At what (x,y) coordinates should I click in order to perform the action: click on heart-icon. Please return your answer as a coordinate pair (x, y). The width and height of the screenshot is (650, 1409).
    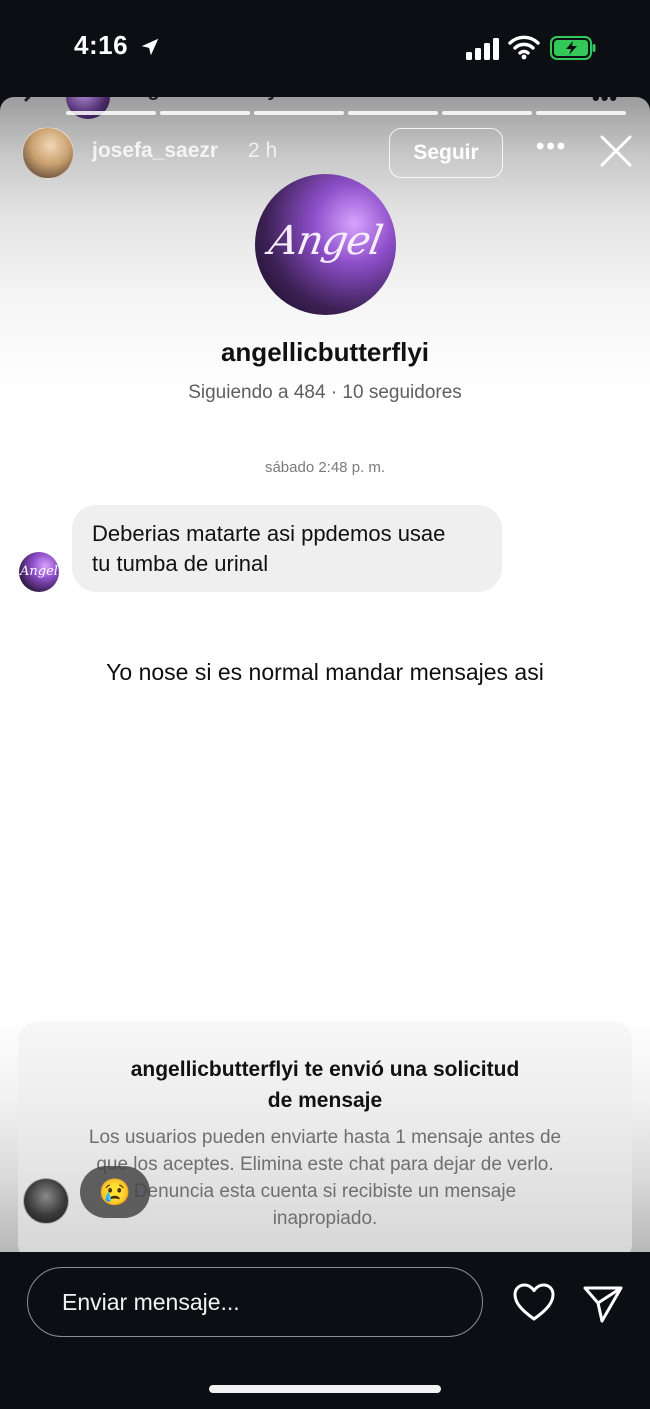
    Looking at the image, I should click on (534, 1302).